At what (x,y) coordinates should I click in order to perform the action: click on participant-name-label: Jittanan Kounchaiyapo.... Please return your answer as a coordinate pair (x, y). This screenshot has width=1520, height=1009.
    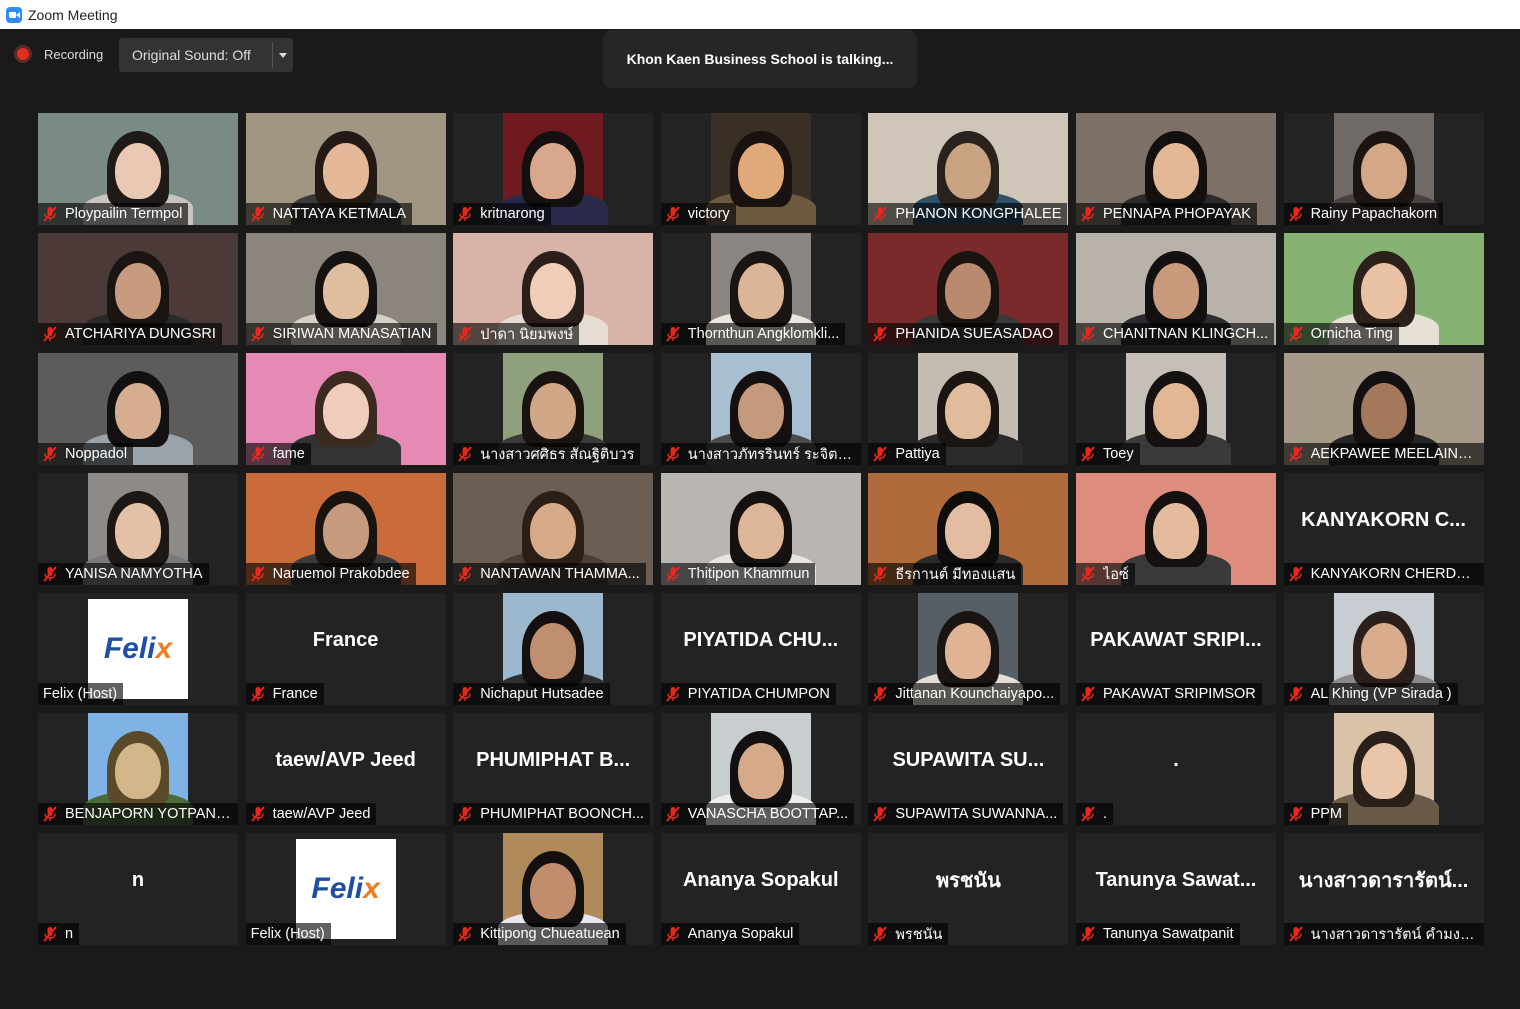
    Looking at the image, I should click on (964, 694).